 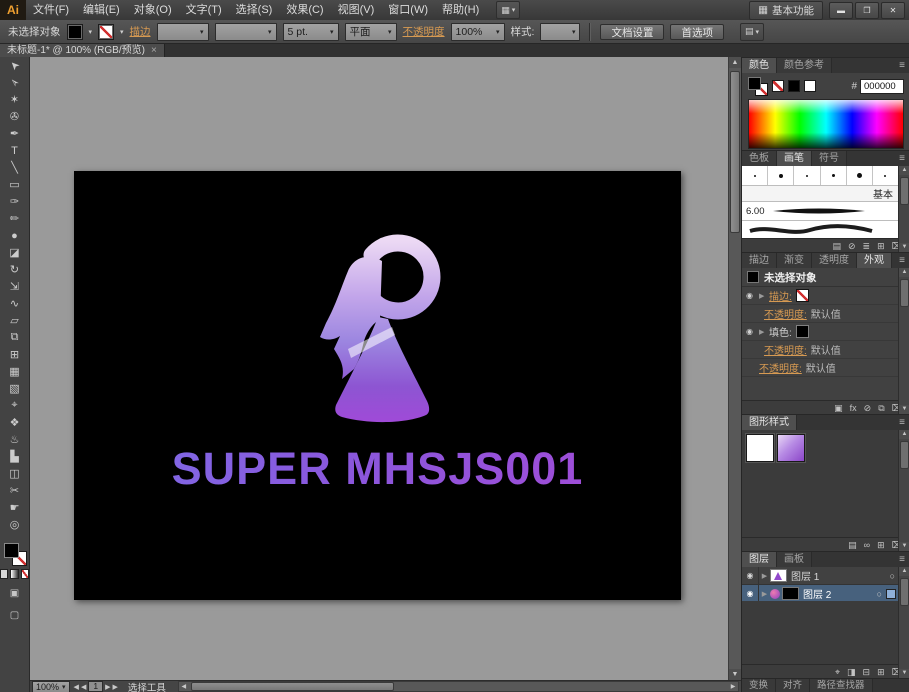 What do you see at coordinates (769, 423) in the screenshot?
I see `graphic-styles-tab: 图形样式` at bounding box center [769, 423].